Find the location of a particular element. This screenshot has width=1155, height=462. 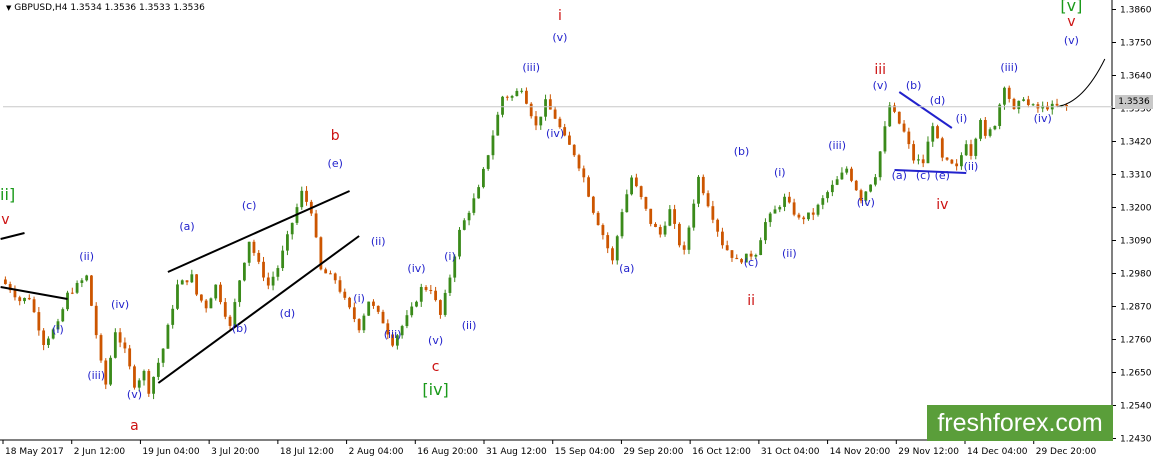

trendline is located at coordinates (12, 236).